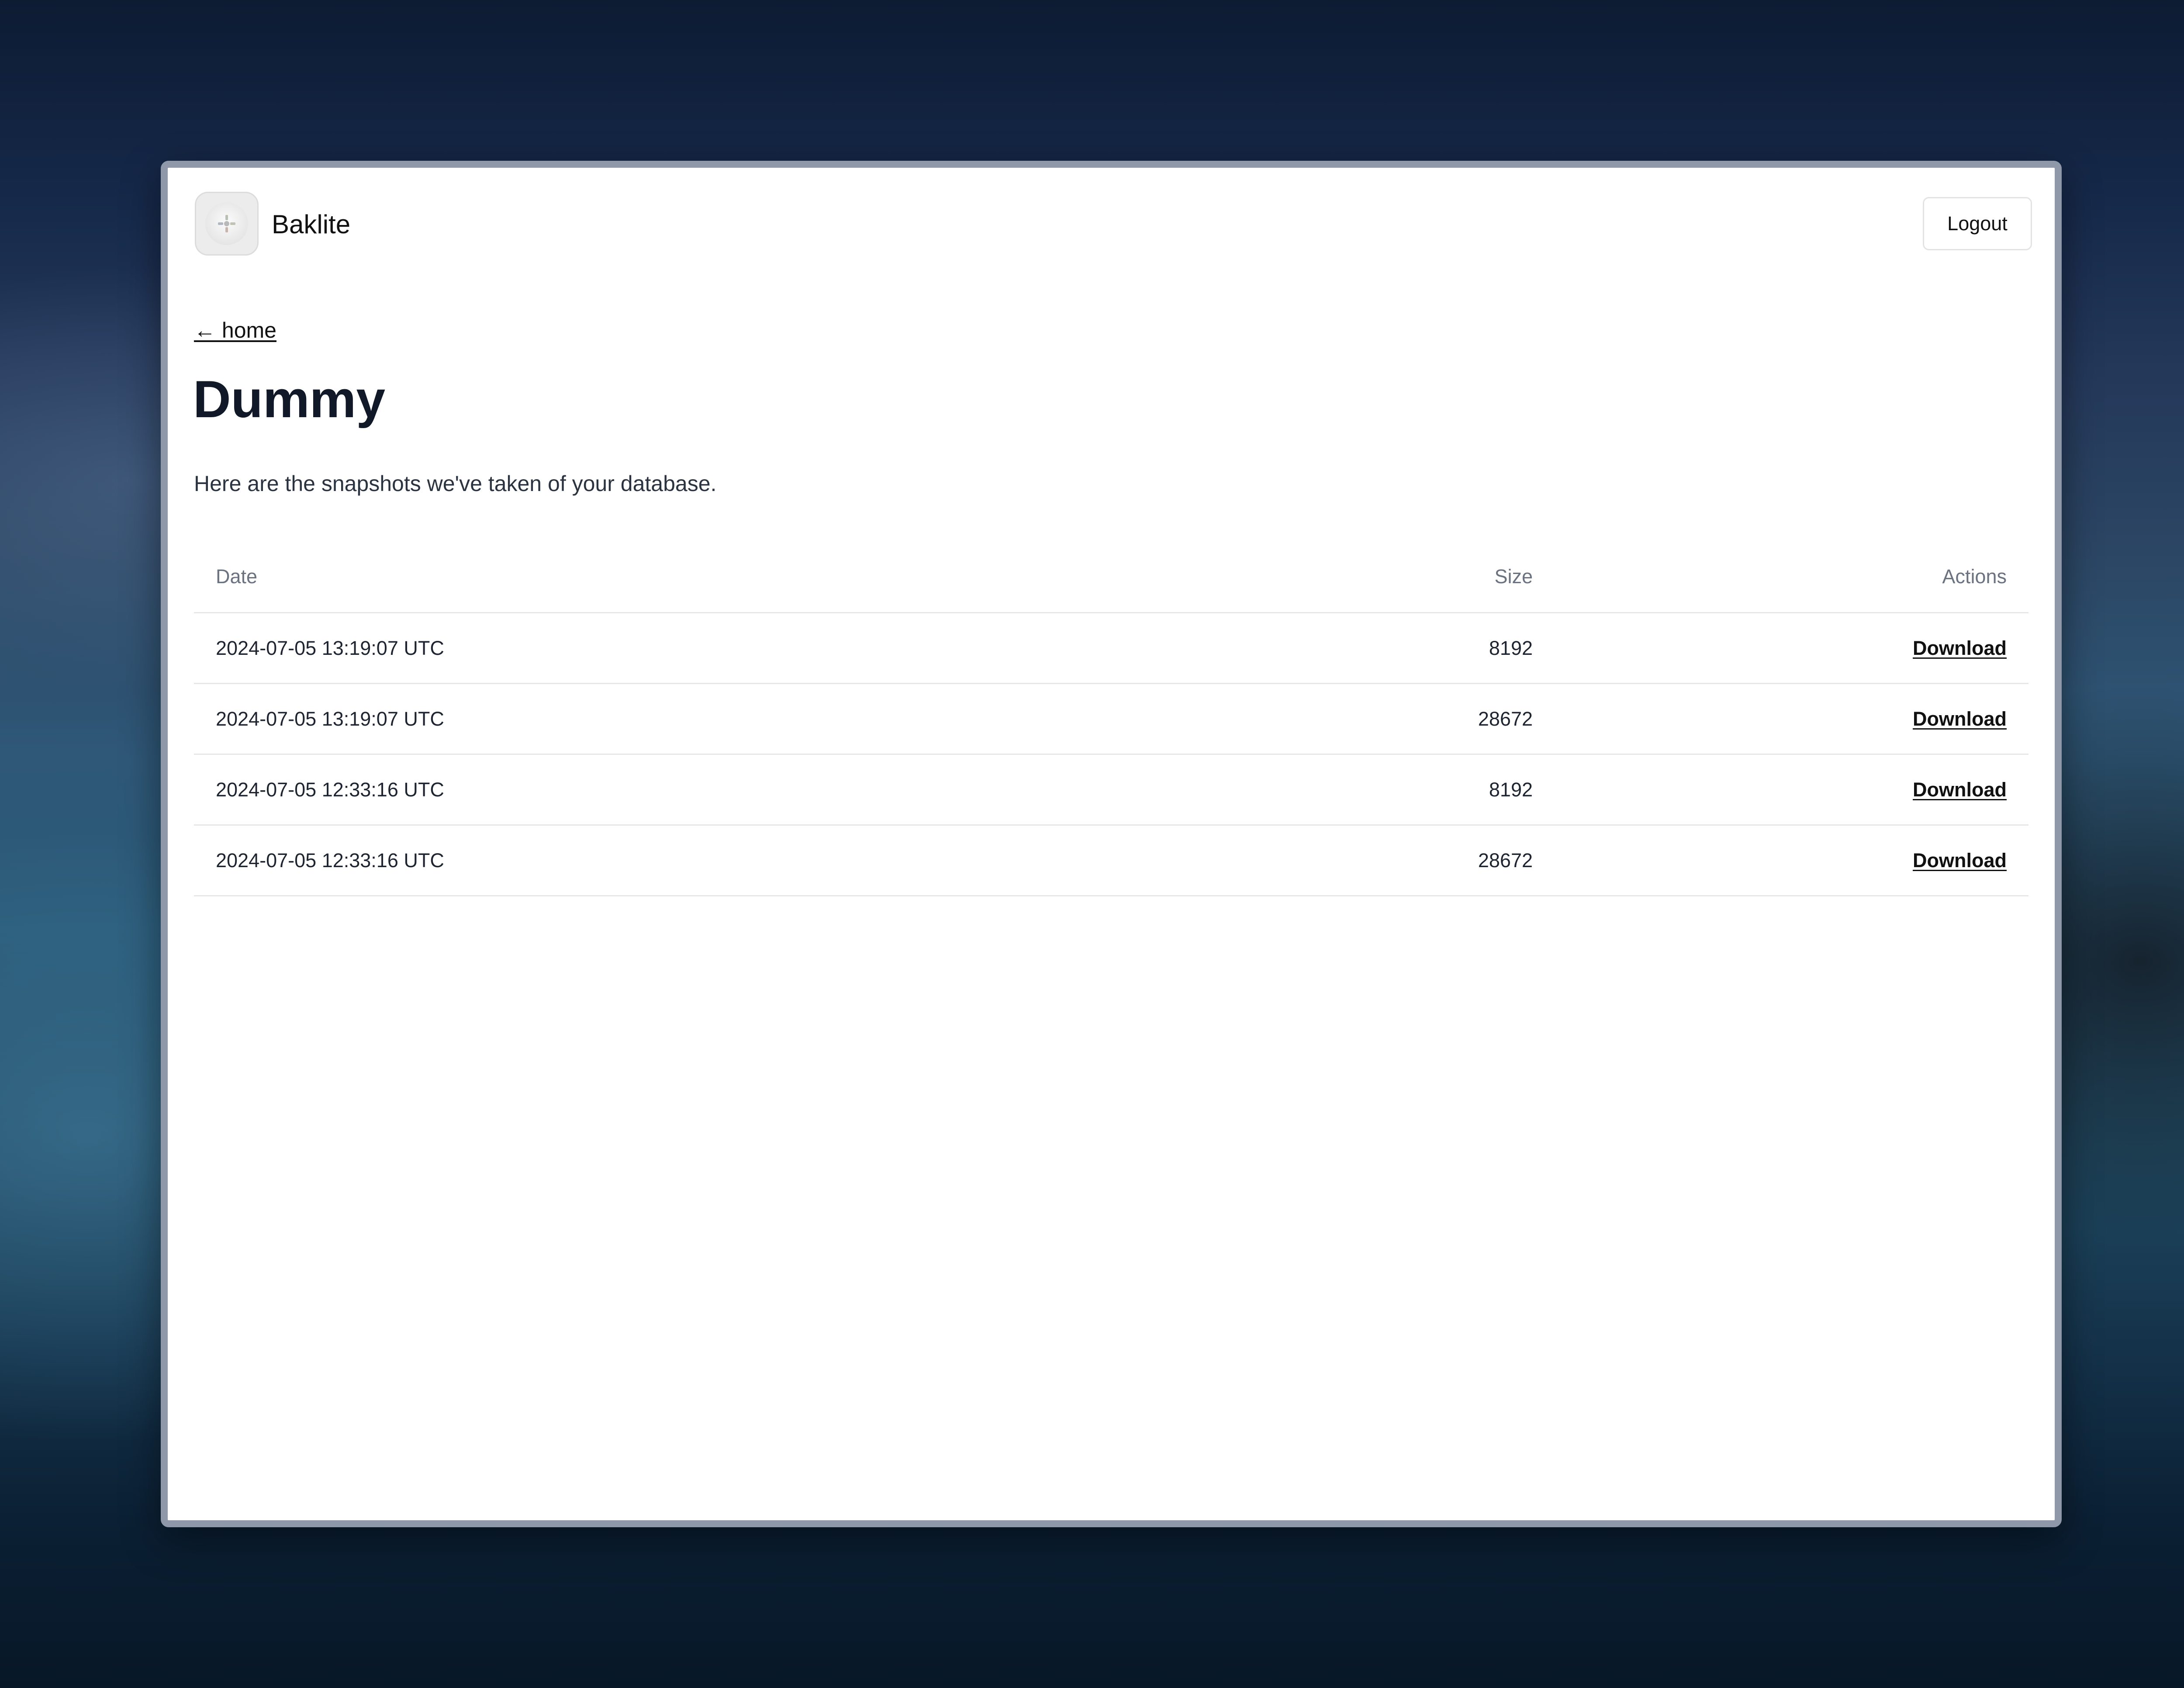 The image size is (2184, 1688). What do you see at coordinates (1111, 648) in the screenshot?
I see `table-row: 2024-07-05 13:19:07 UTC 8192 Download` at bounding box center [1111, 648].